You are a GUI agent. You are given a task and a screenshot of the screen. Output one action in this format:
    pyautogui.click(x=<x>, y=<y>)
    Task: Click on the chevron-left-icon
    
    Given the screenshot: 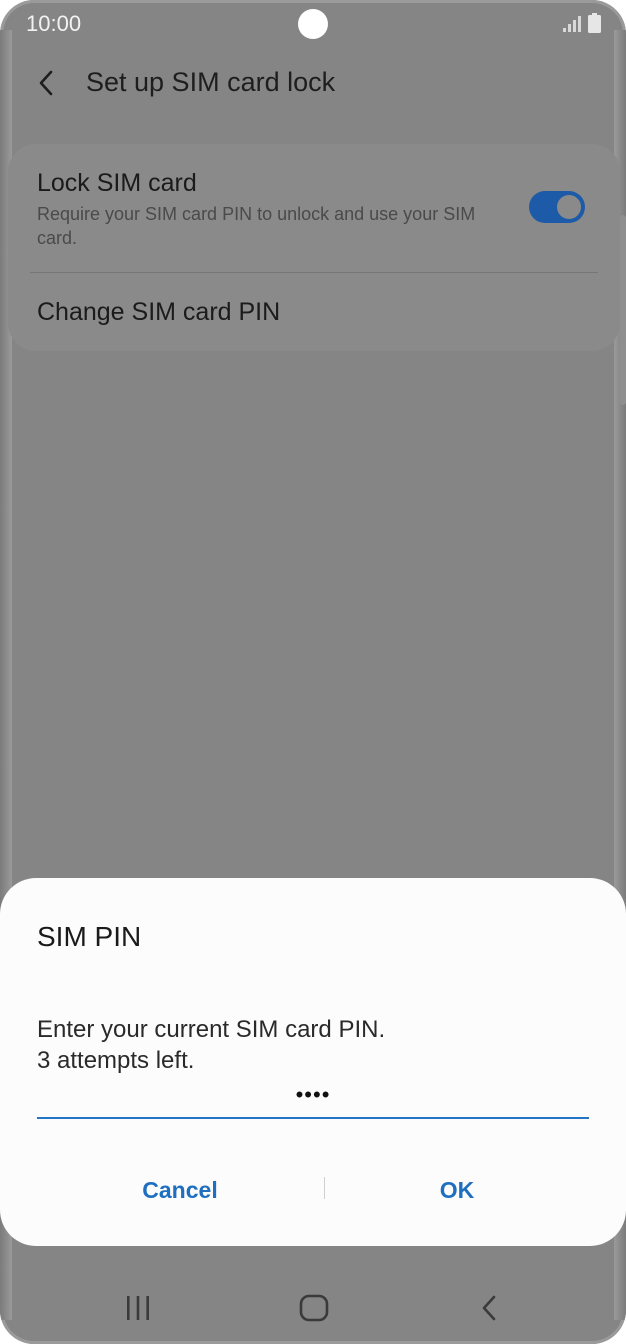 What is the action you would take?
    pyautogui.click(x=47, y=83)
    